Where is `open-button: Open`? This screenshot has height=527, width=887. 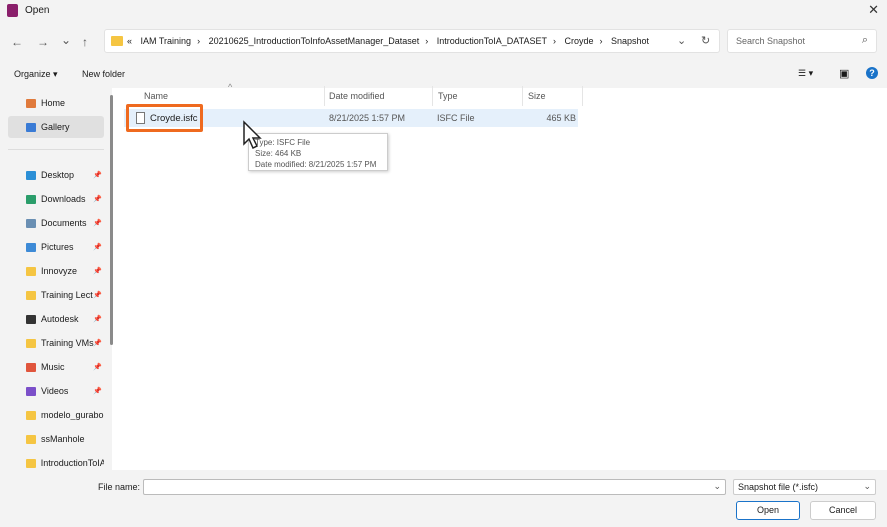
open-button: Open is located at coordinates (768, 510).